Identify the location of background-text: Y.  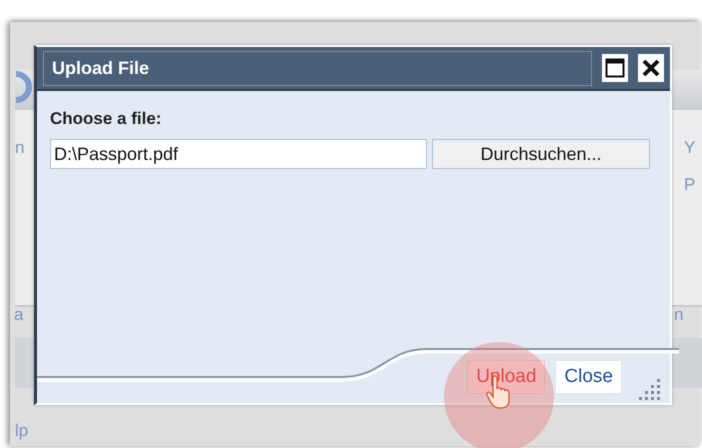
(690, 148).